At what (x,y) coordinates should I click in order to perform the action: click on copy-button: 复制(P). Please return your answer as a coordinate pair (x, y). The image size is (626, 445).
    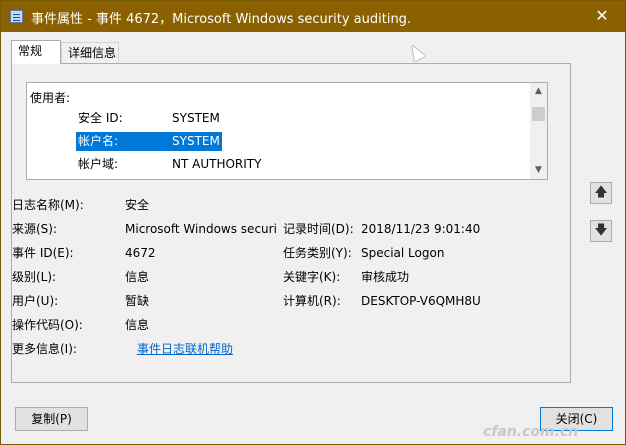
    Looking at the image, I should click on (51, 419).